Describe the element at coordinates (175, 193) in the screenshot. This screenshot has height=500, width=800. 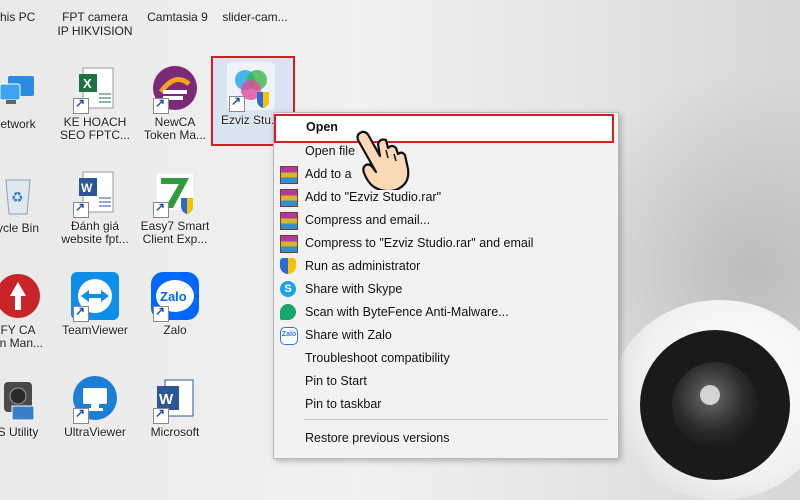
I see `easy7-icon` at that location.